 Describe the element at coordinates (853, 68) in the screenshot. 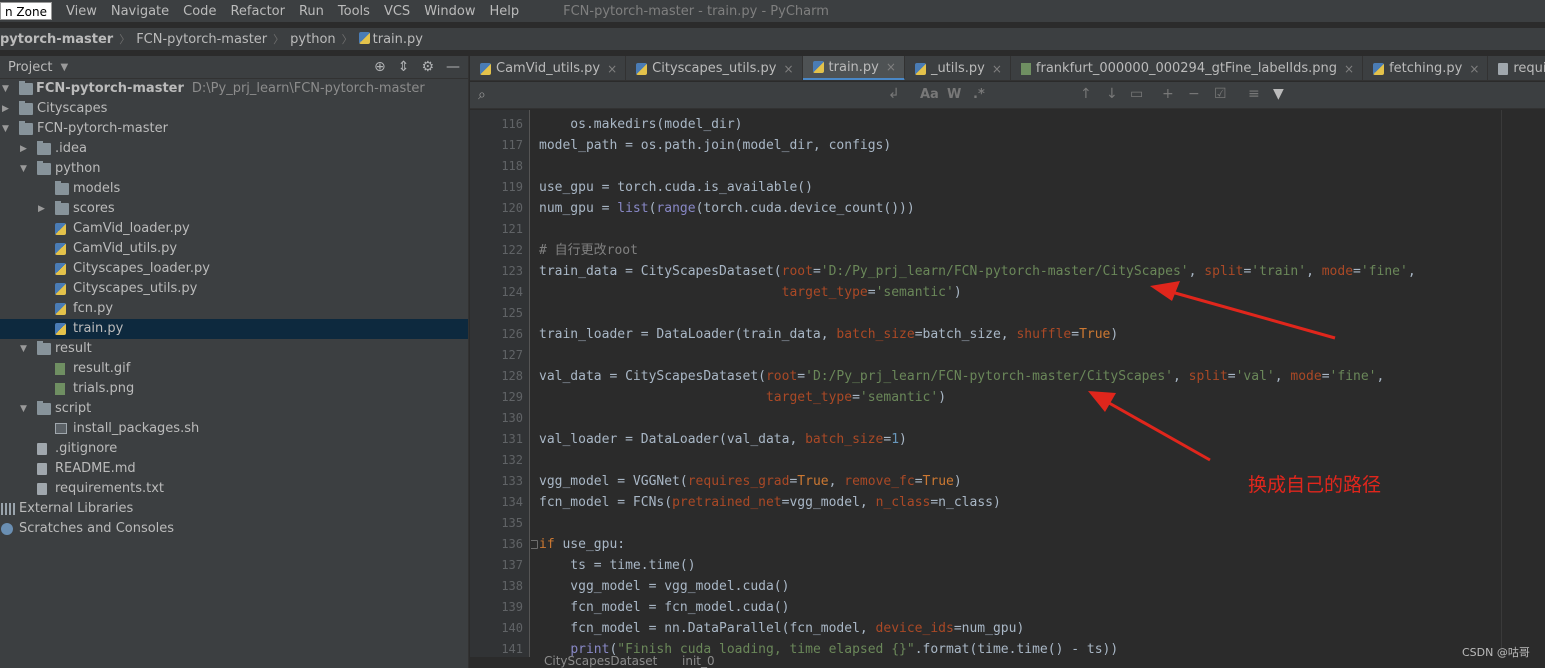

I see `editor-tab: train.py ×` at that location.